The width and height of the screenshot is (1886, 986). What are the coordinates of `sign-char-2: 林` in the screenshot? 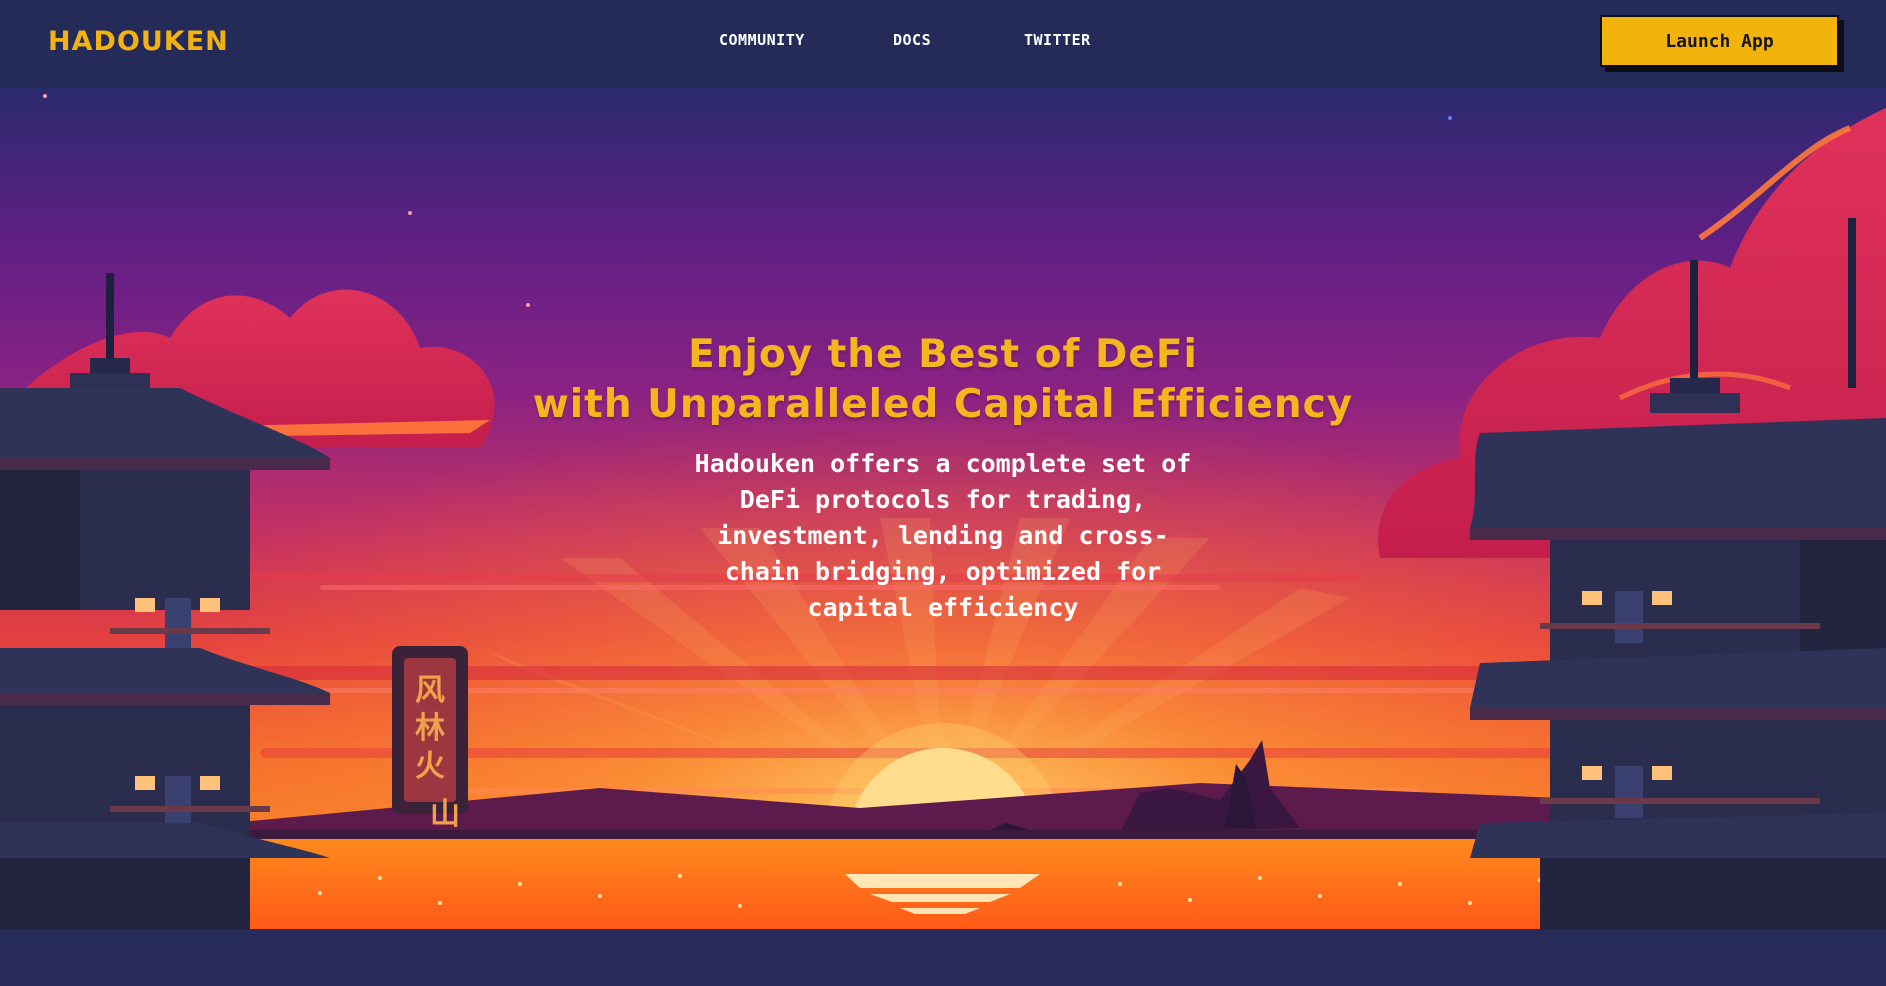 It's located at (430, 728).